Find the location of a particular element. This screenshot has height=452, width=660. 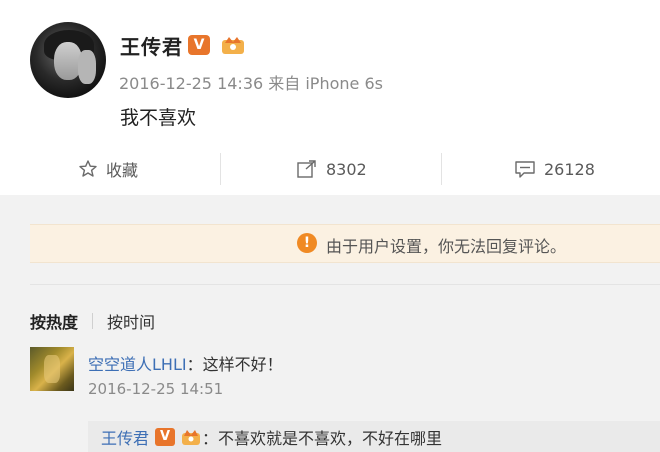

reply-author-name: 王传君 is located at coordinates (125, 437).